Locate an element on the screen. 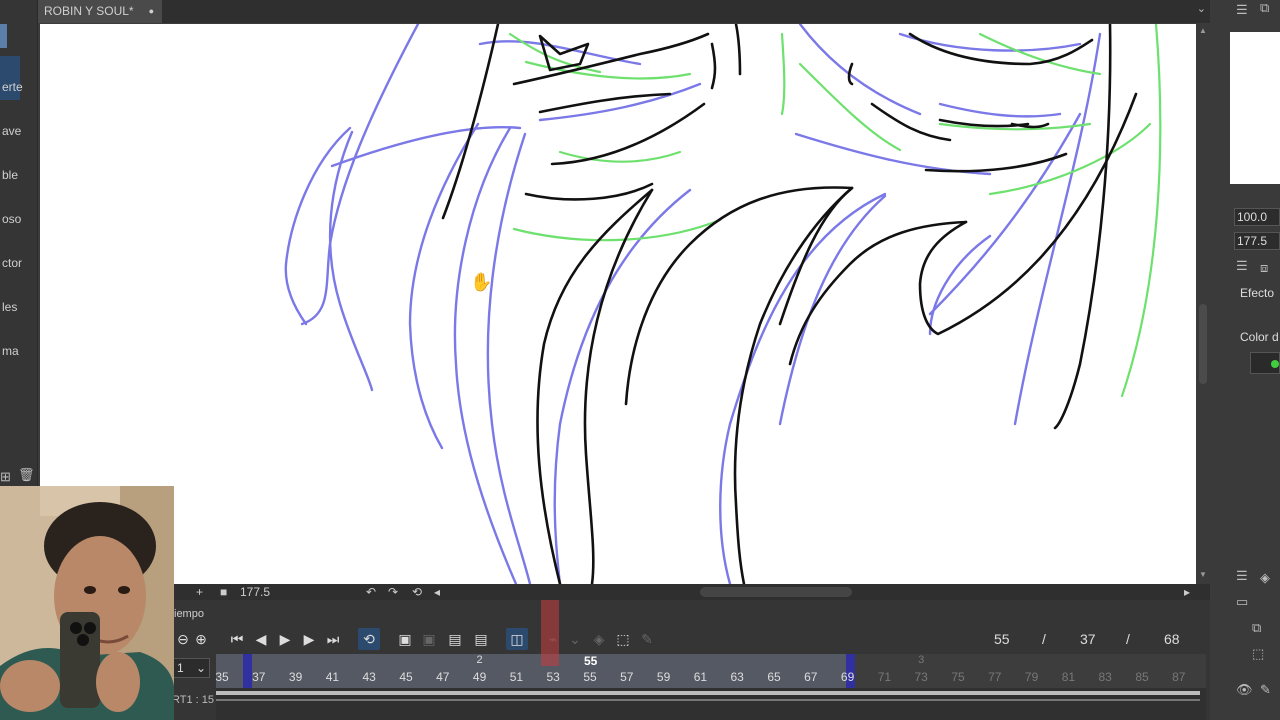  zoom-field: 100.0 is located at coordinates (1257, 217).